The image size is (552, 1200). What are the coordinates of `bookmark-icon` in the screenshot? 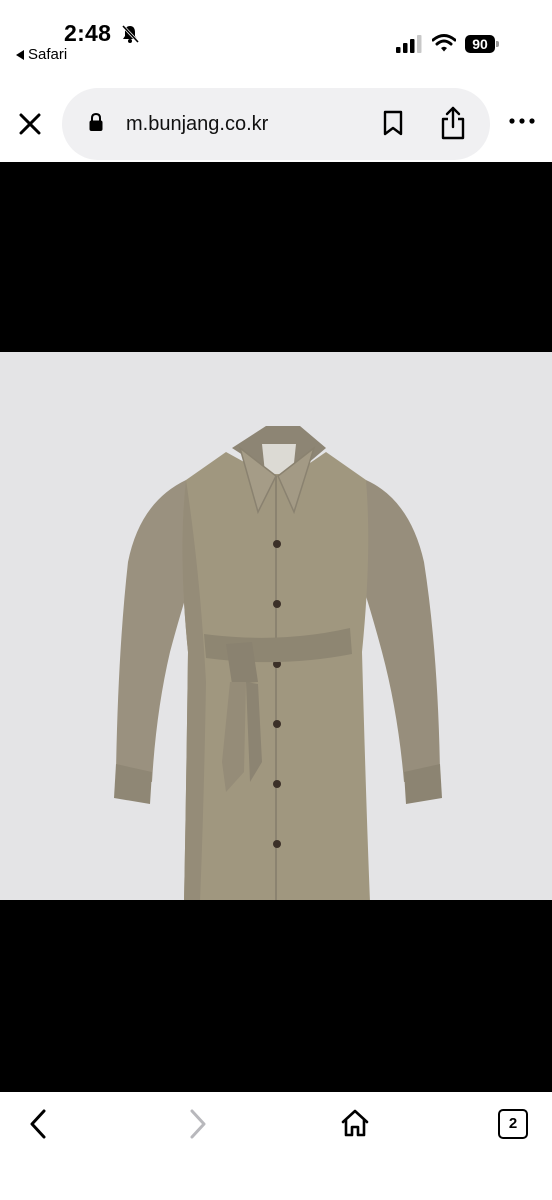 It's located at (393, 123).